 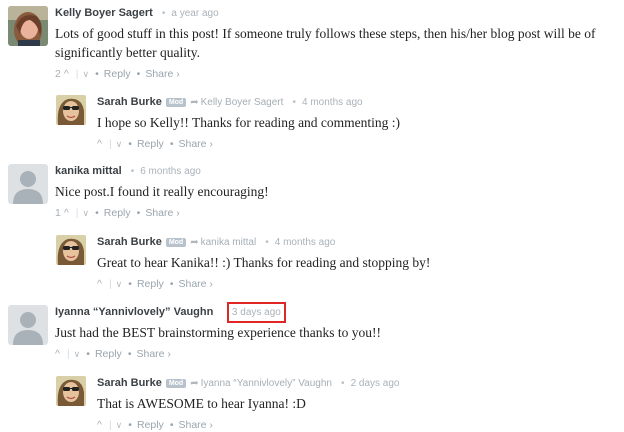 What do you see at coordinates (375, 383) in the screenshot?
I see `comment-timestamp: 2 days ago` at bounding box center [375, 383].